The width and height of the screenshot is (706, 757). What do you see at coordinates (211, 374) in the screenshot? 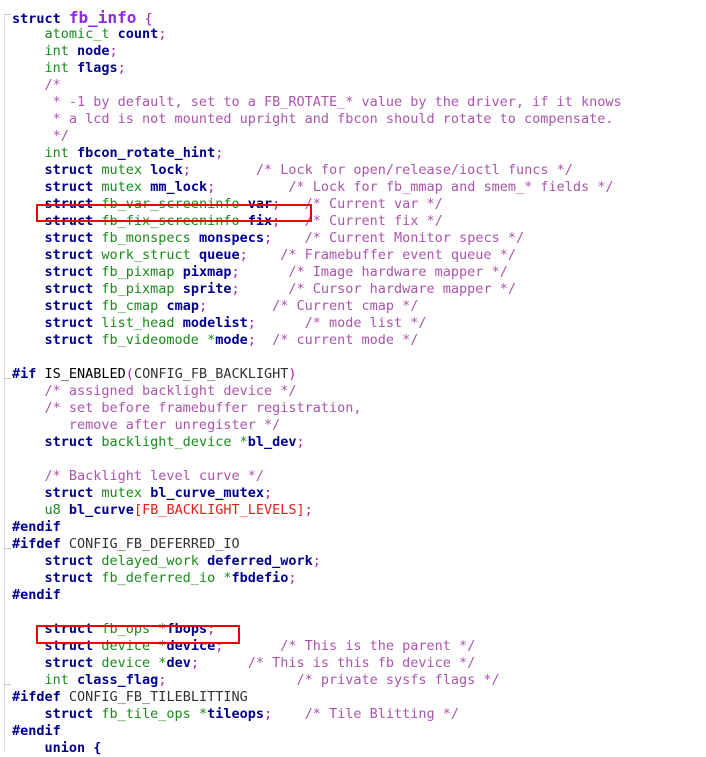
I see `code-token: CONFIG_FB_BACKLIGHT` at bounding box center [211, 374].